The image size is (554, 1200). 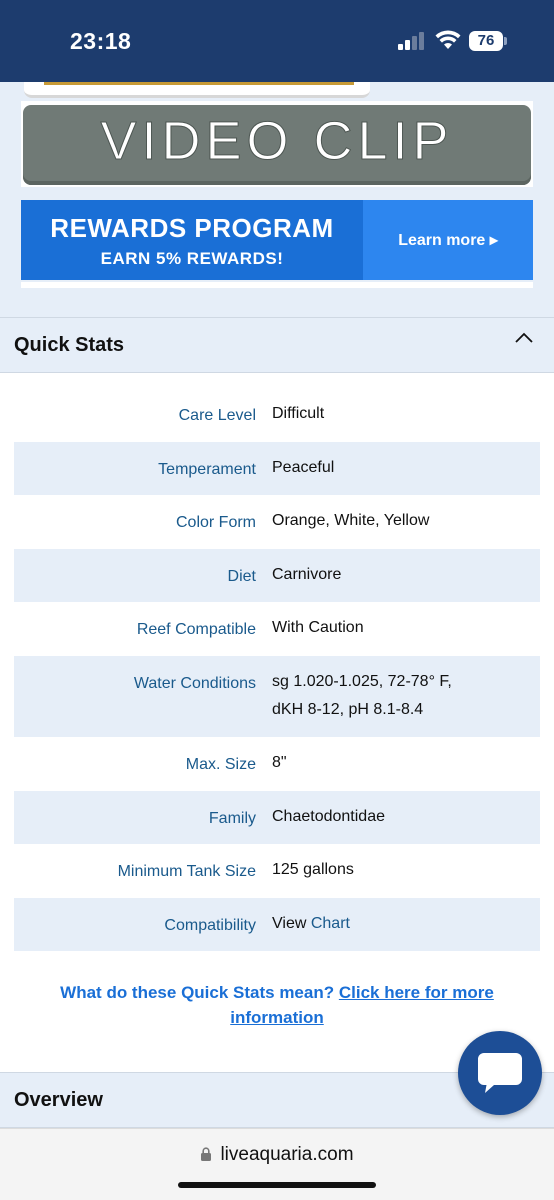 I want to click on compatibility-chart-link: Chart, so click(x=330, y=923).